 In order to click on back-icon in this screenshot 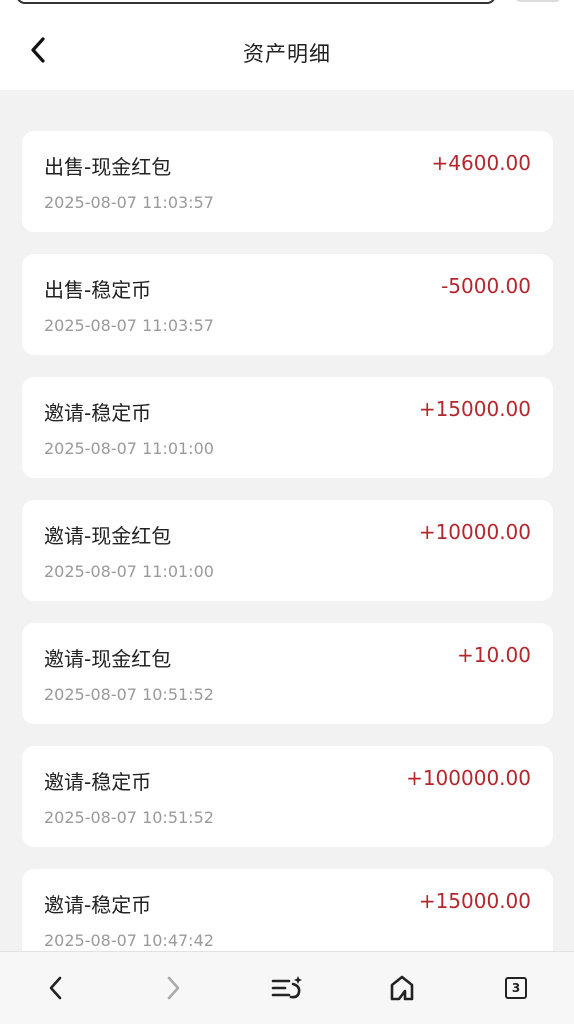, I will do `click(55, 988)`.